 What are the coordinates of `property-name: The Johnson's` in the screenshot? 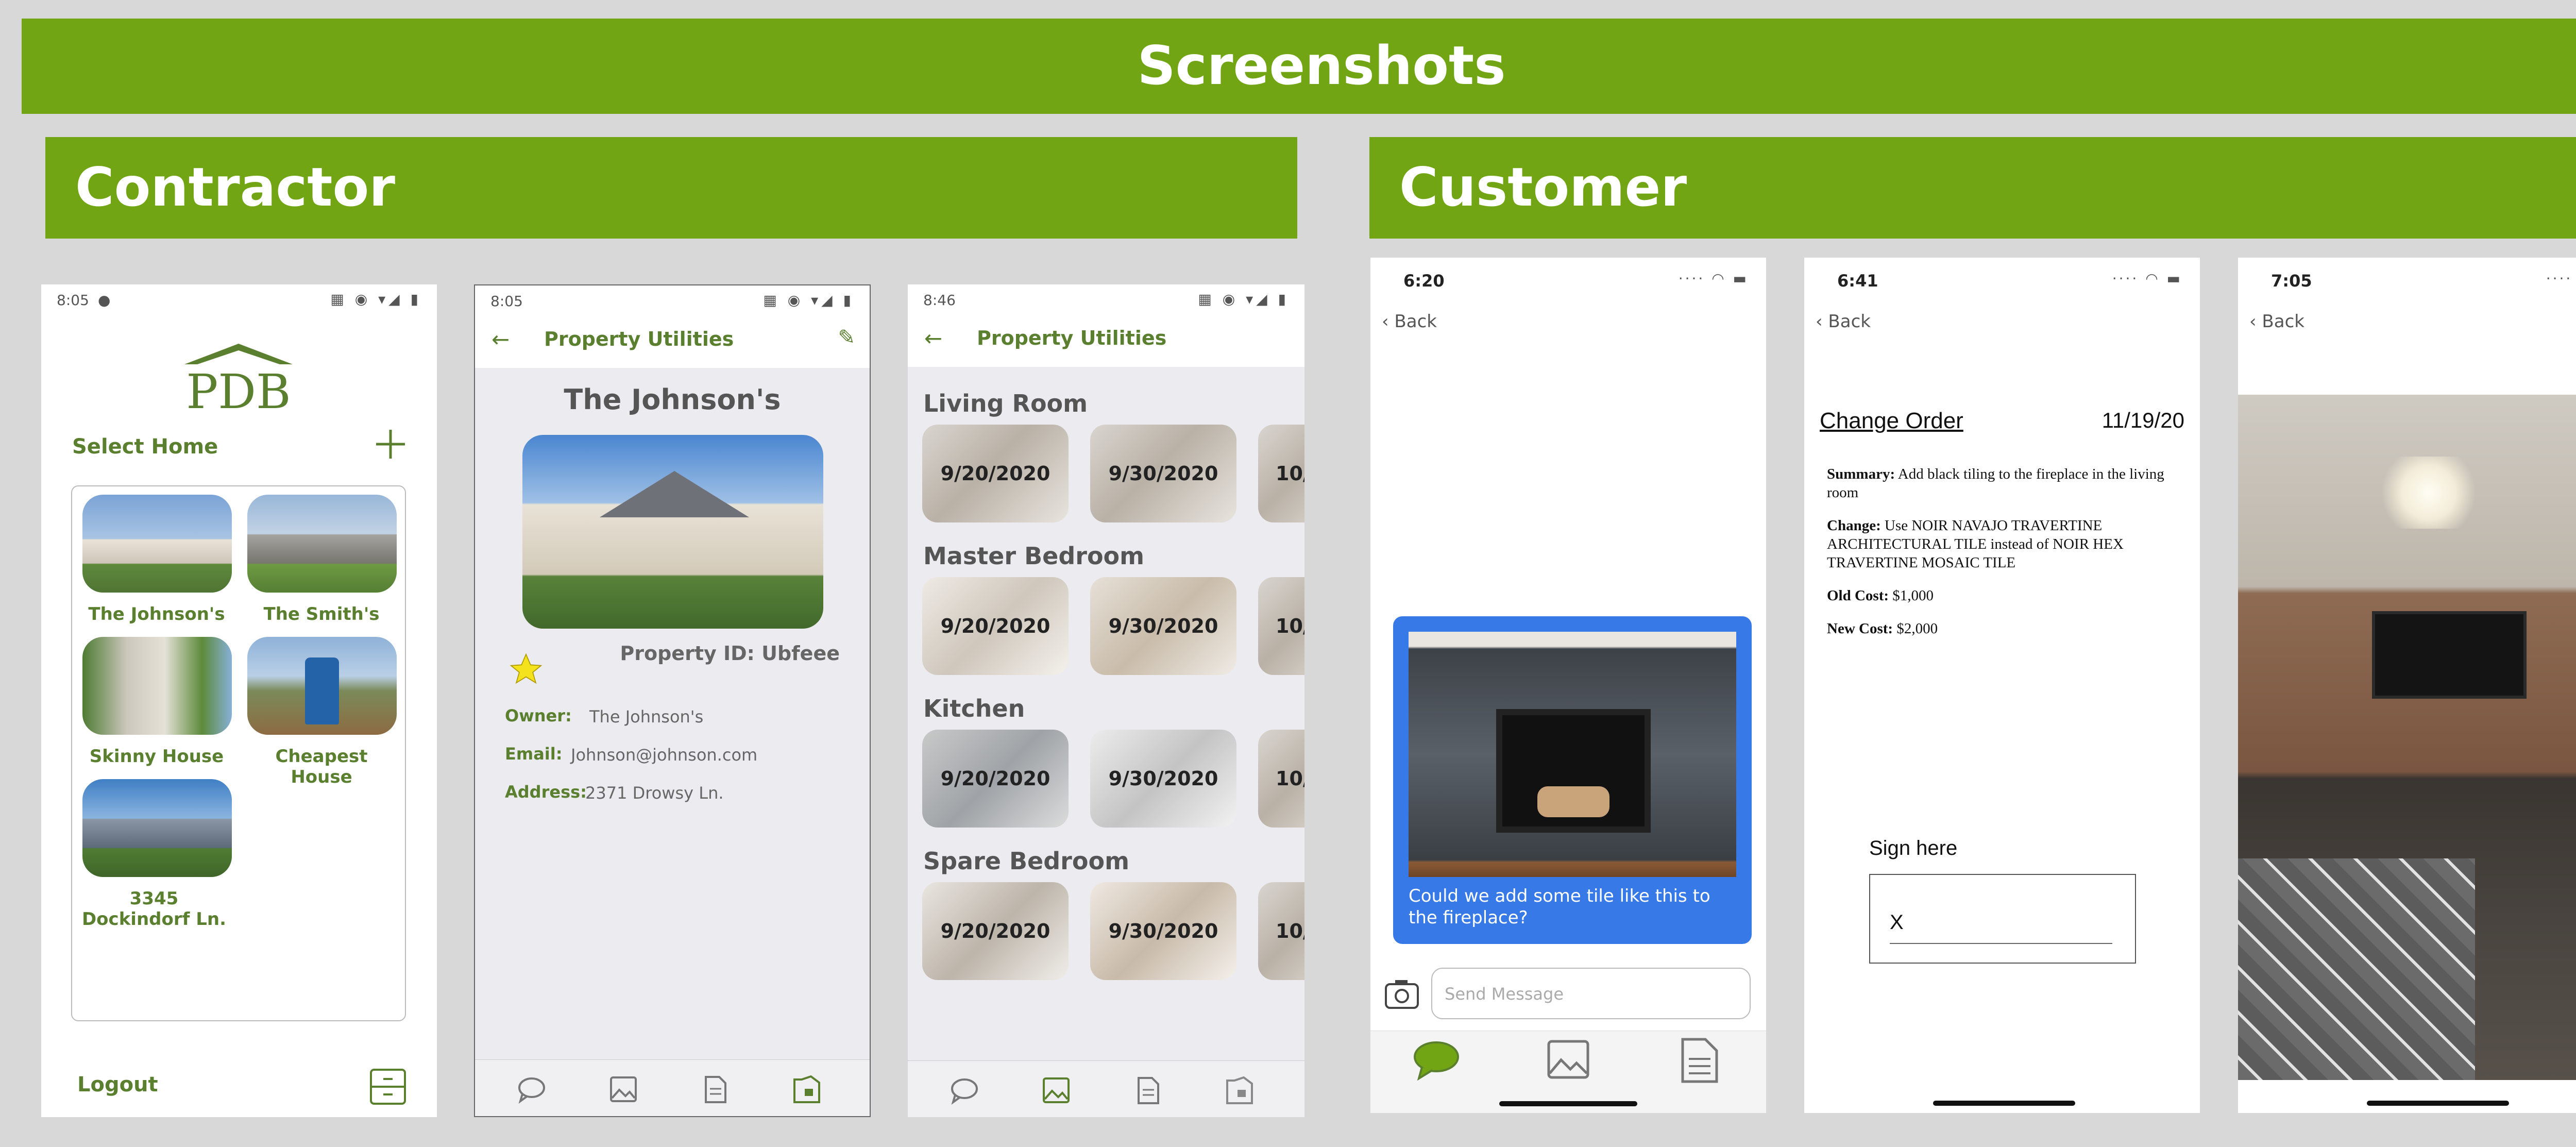 It's located at (672, 400).